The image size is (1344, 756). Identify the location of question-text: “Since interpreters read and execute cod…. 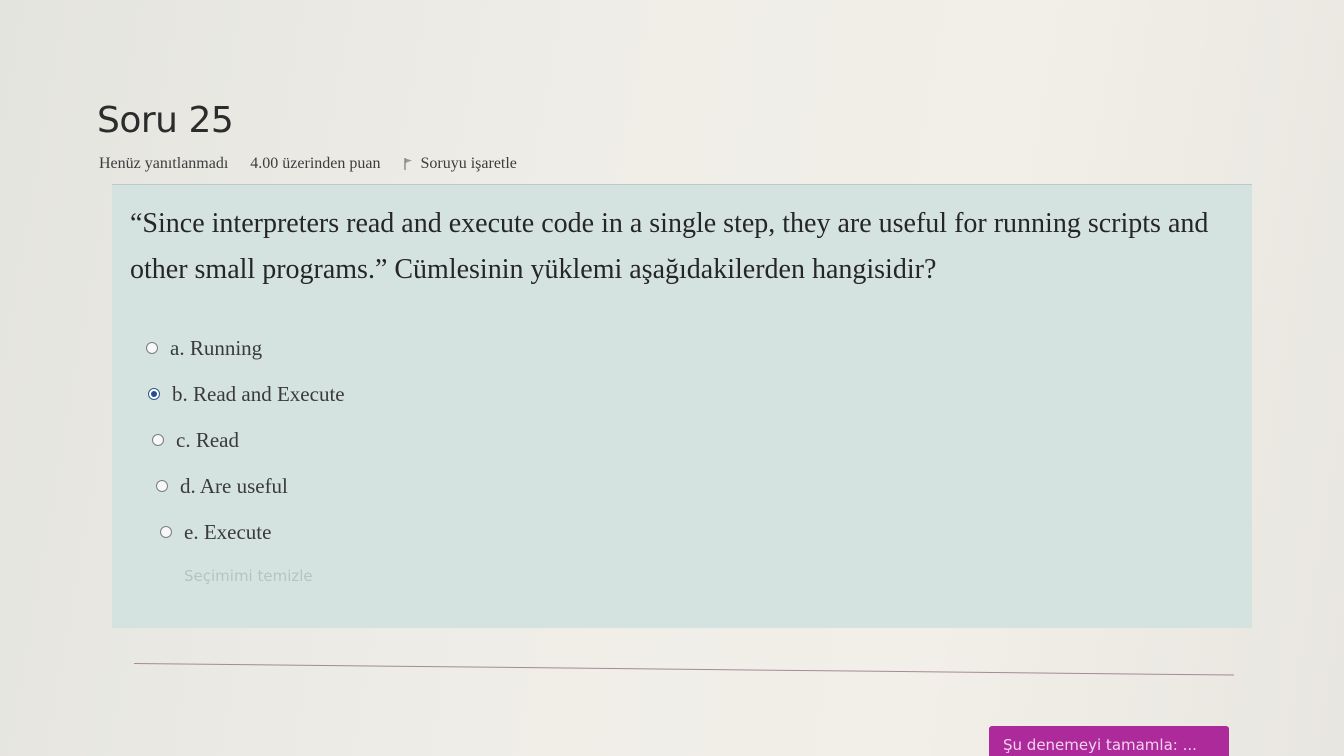
(669, 246).